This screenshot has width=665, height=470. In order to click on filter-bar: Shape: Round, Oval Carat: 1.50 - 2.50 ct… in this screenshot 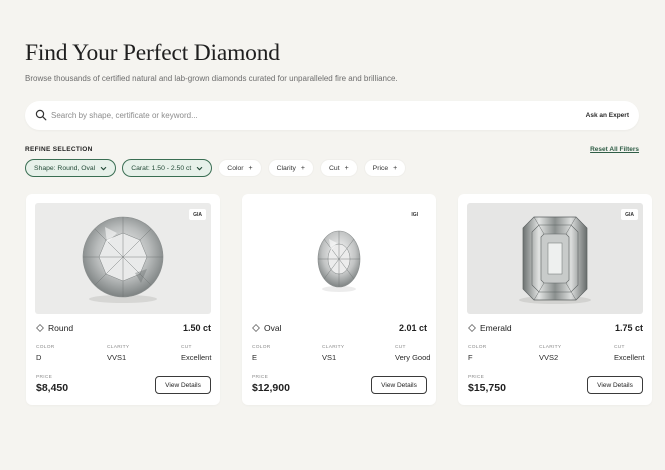, I will do `click(216, 168)`.